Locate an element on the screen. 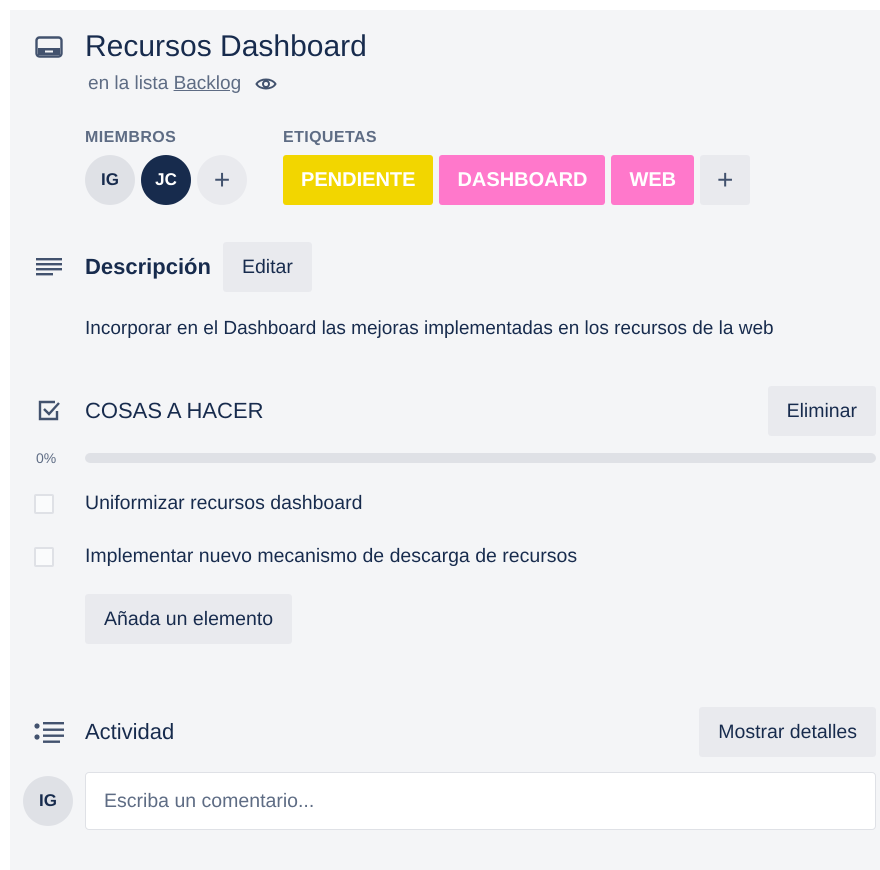 This screenshot has height=870, width=880. checklist-item: Uniformizar recursos dashboard is located at coordinates (223, 503).